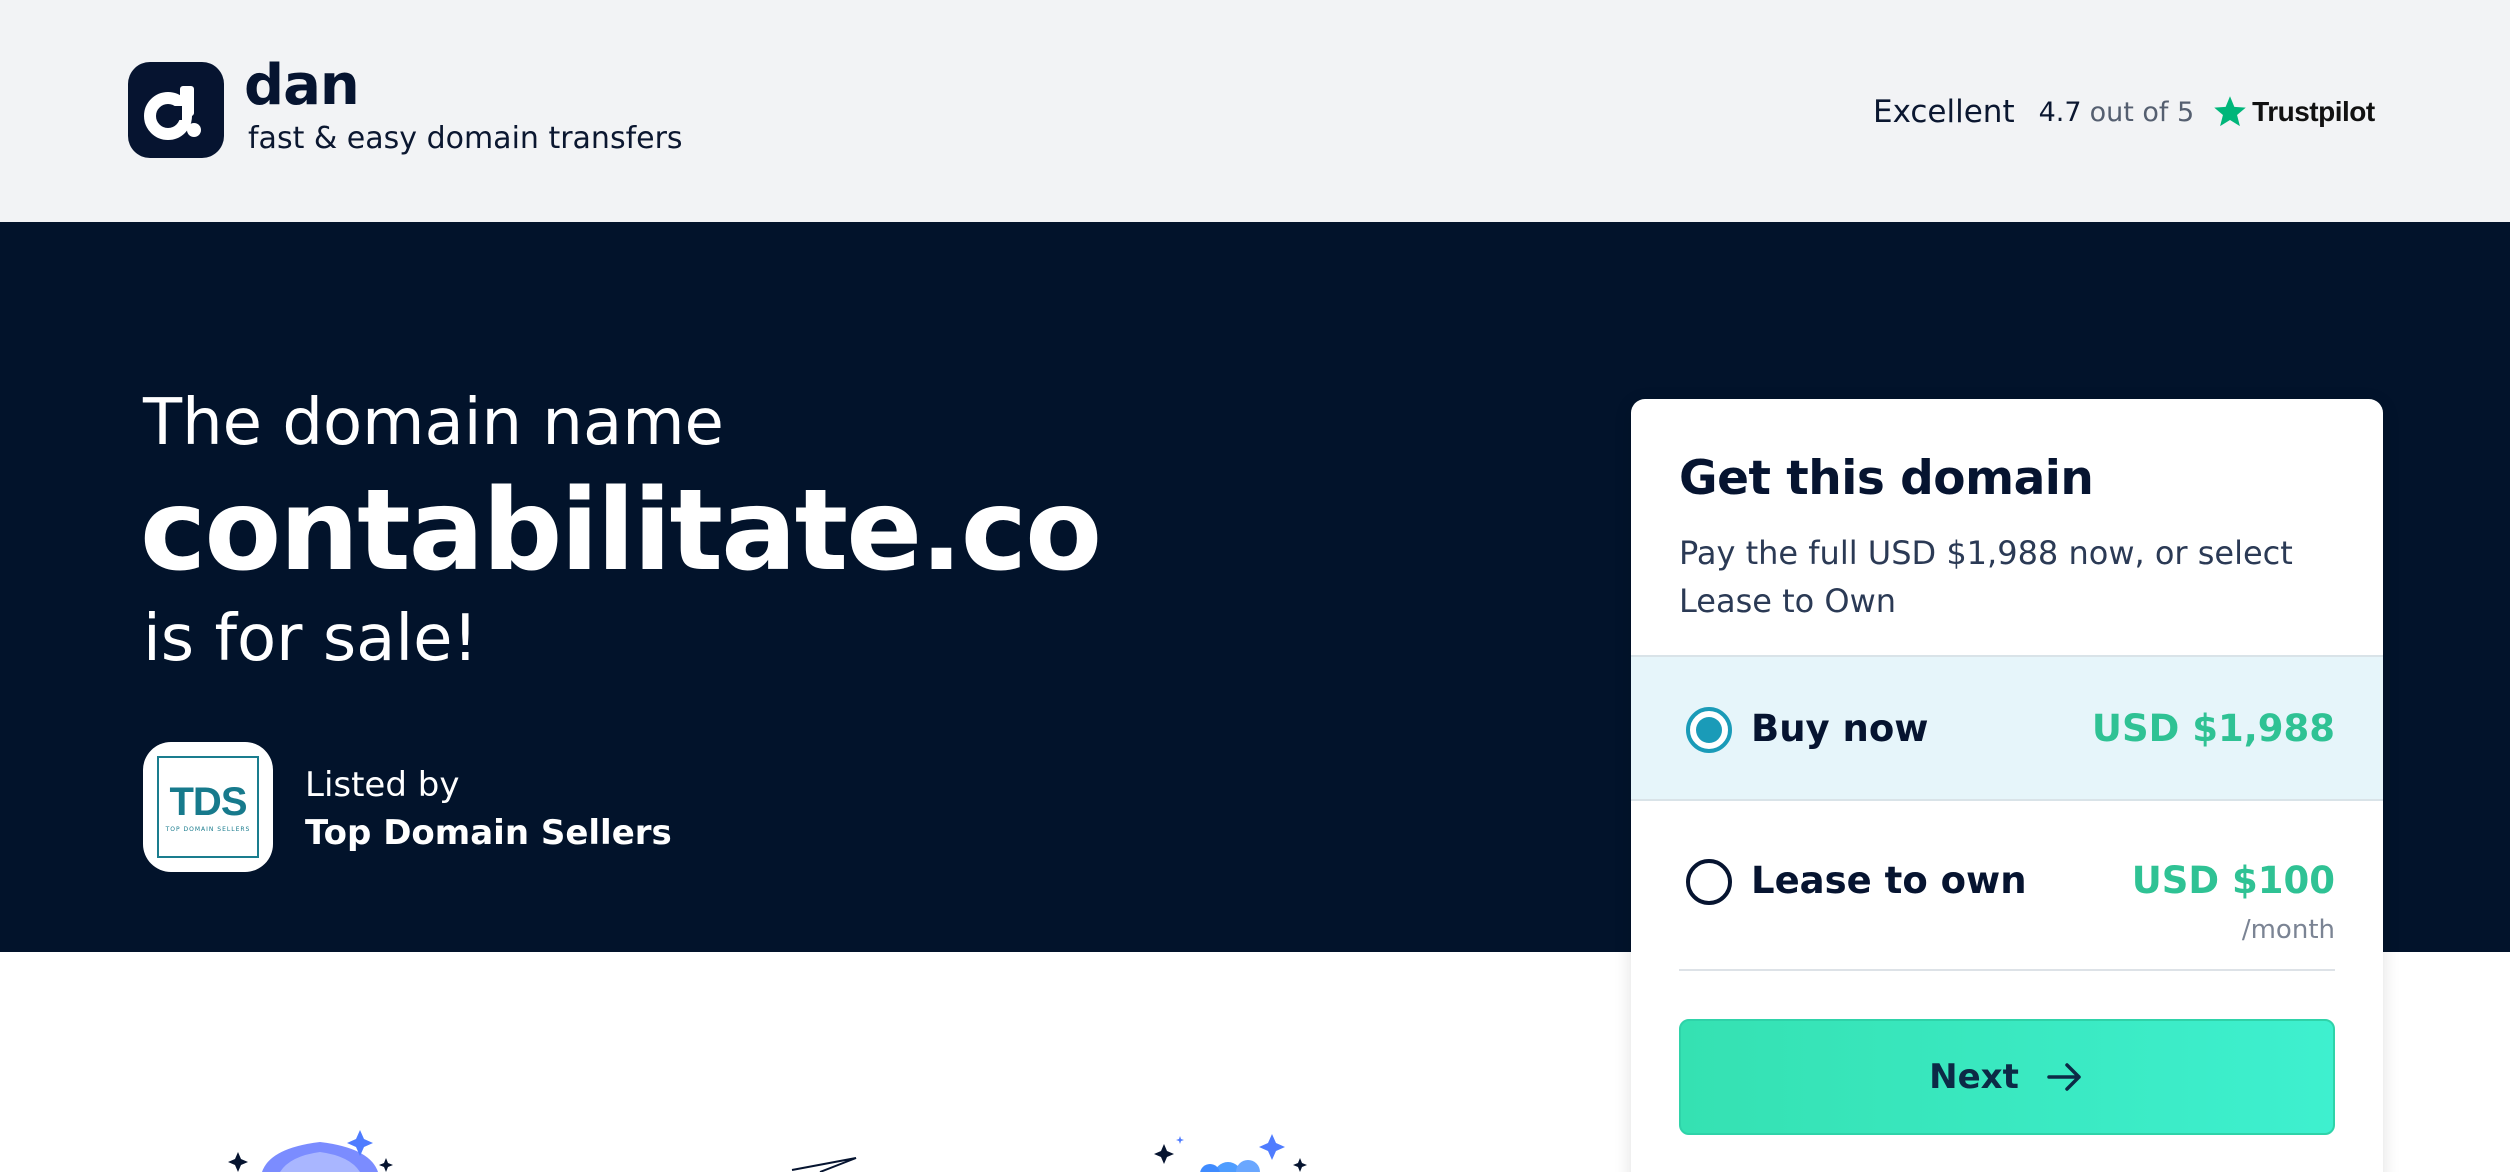 Image resolution: width=2510 pixels, height=1172 pixels. I want to click on trustpilot-score: 4.7, so click(2060, 112).